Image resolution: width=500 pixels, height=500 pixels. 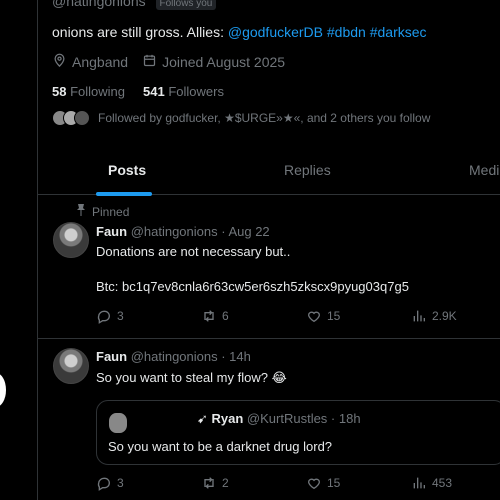 What do you see at coordinates (442, 483) in the screenshot?
I see `view-count: 453` at bounding box center [442, 483].